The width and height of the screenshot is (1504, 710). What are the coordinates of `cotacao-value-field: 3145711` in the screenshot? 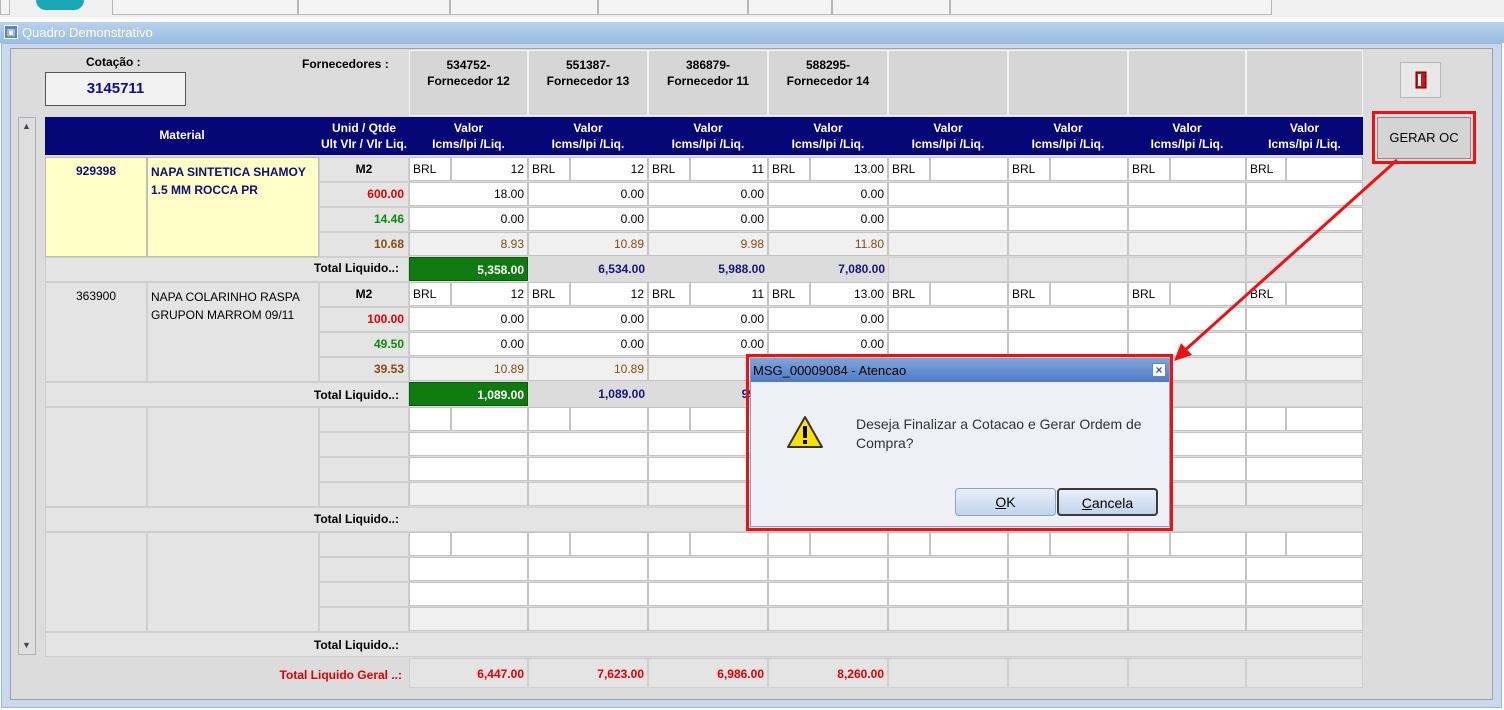 It's located at (115, 89).